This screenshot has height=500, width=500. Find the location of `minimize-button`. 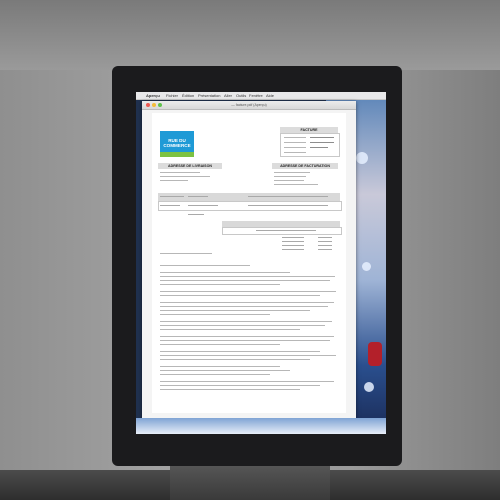

minimize-button is located at coordinates (154, 105).